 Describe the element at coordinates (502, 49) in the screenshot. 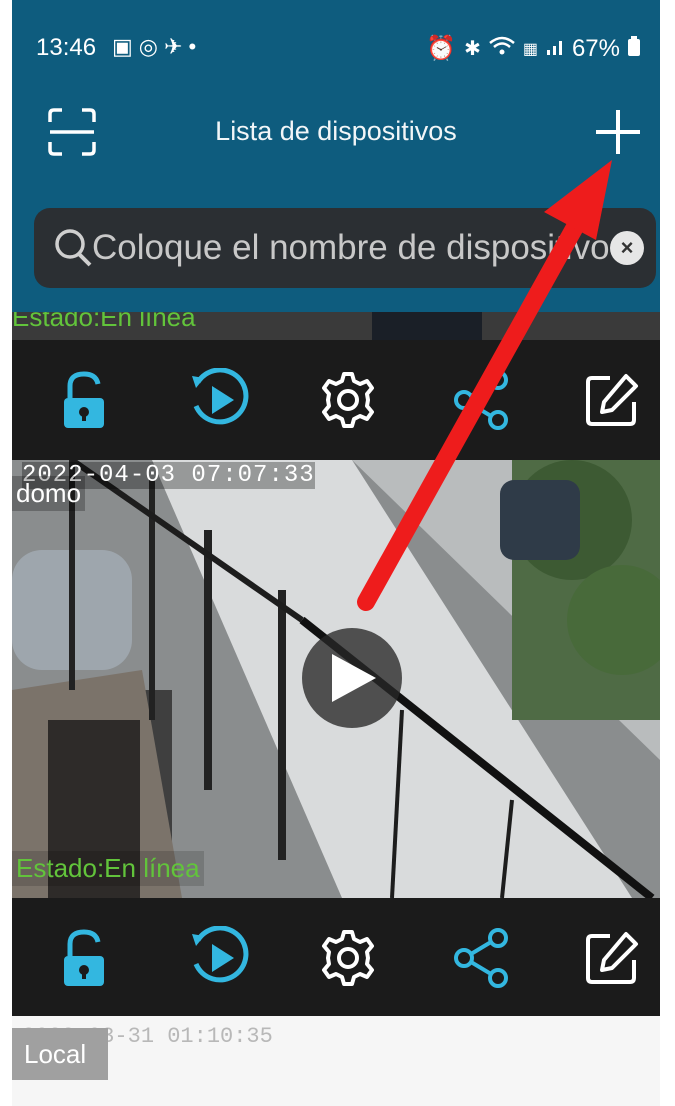

I see `wifi-icon` at that location.